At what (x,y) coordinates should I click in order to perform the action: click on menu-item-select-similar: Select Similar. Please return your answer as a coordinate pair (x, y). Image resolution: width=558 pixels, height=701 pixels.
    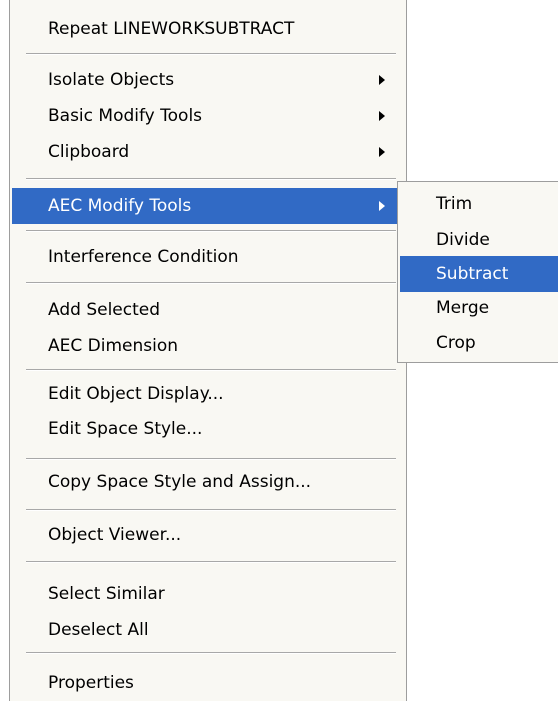
    Looking at the image, I should click on (208, 594).